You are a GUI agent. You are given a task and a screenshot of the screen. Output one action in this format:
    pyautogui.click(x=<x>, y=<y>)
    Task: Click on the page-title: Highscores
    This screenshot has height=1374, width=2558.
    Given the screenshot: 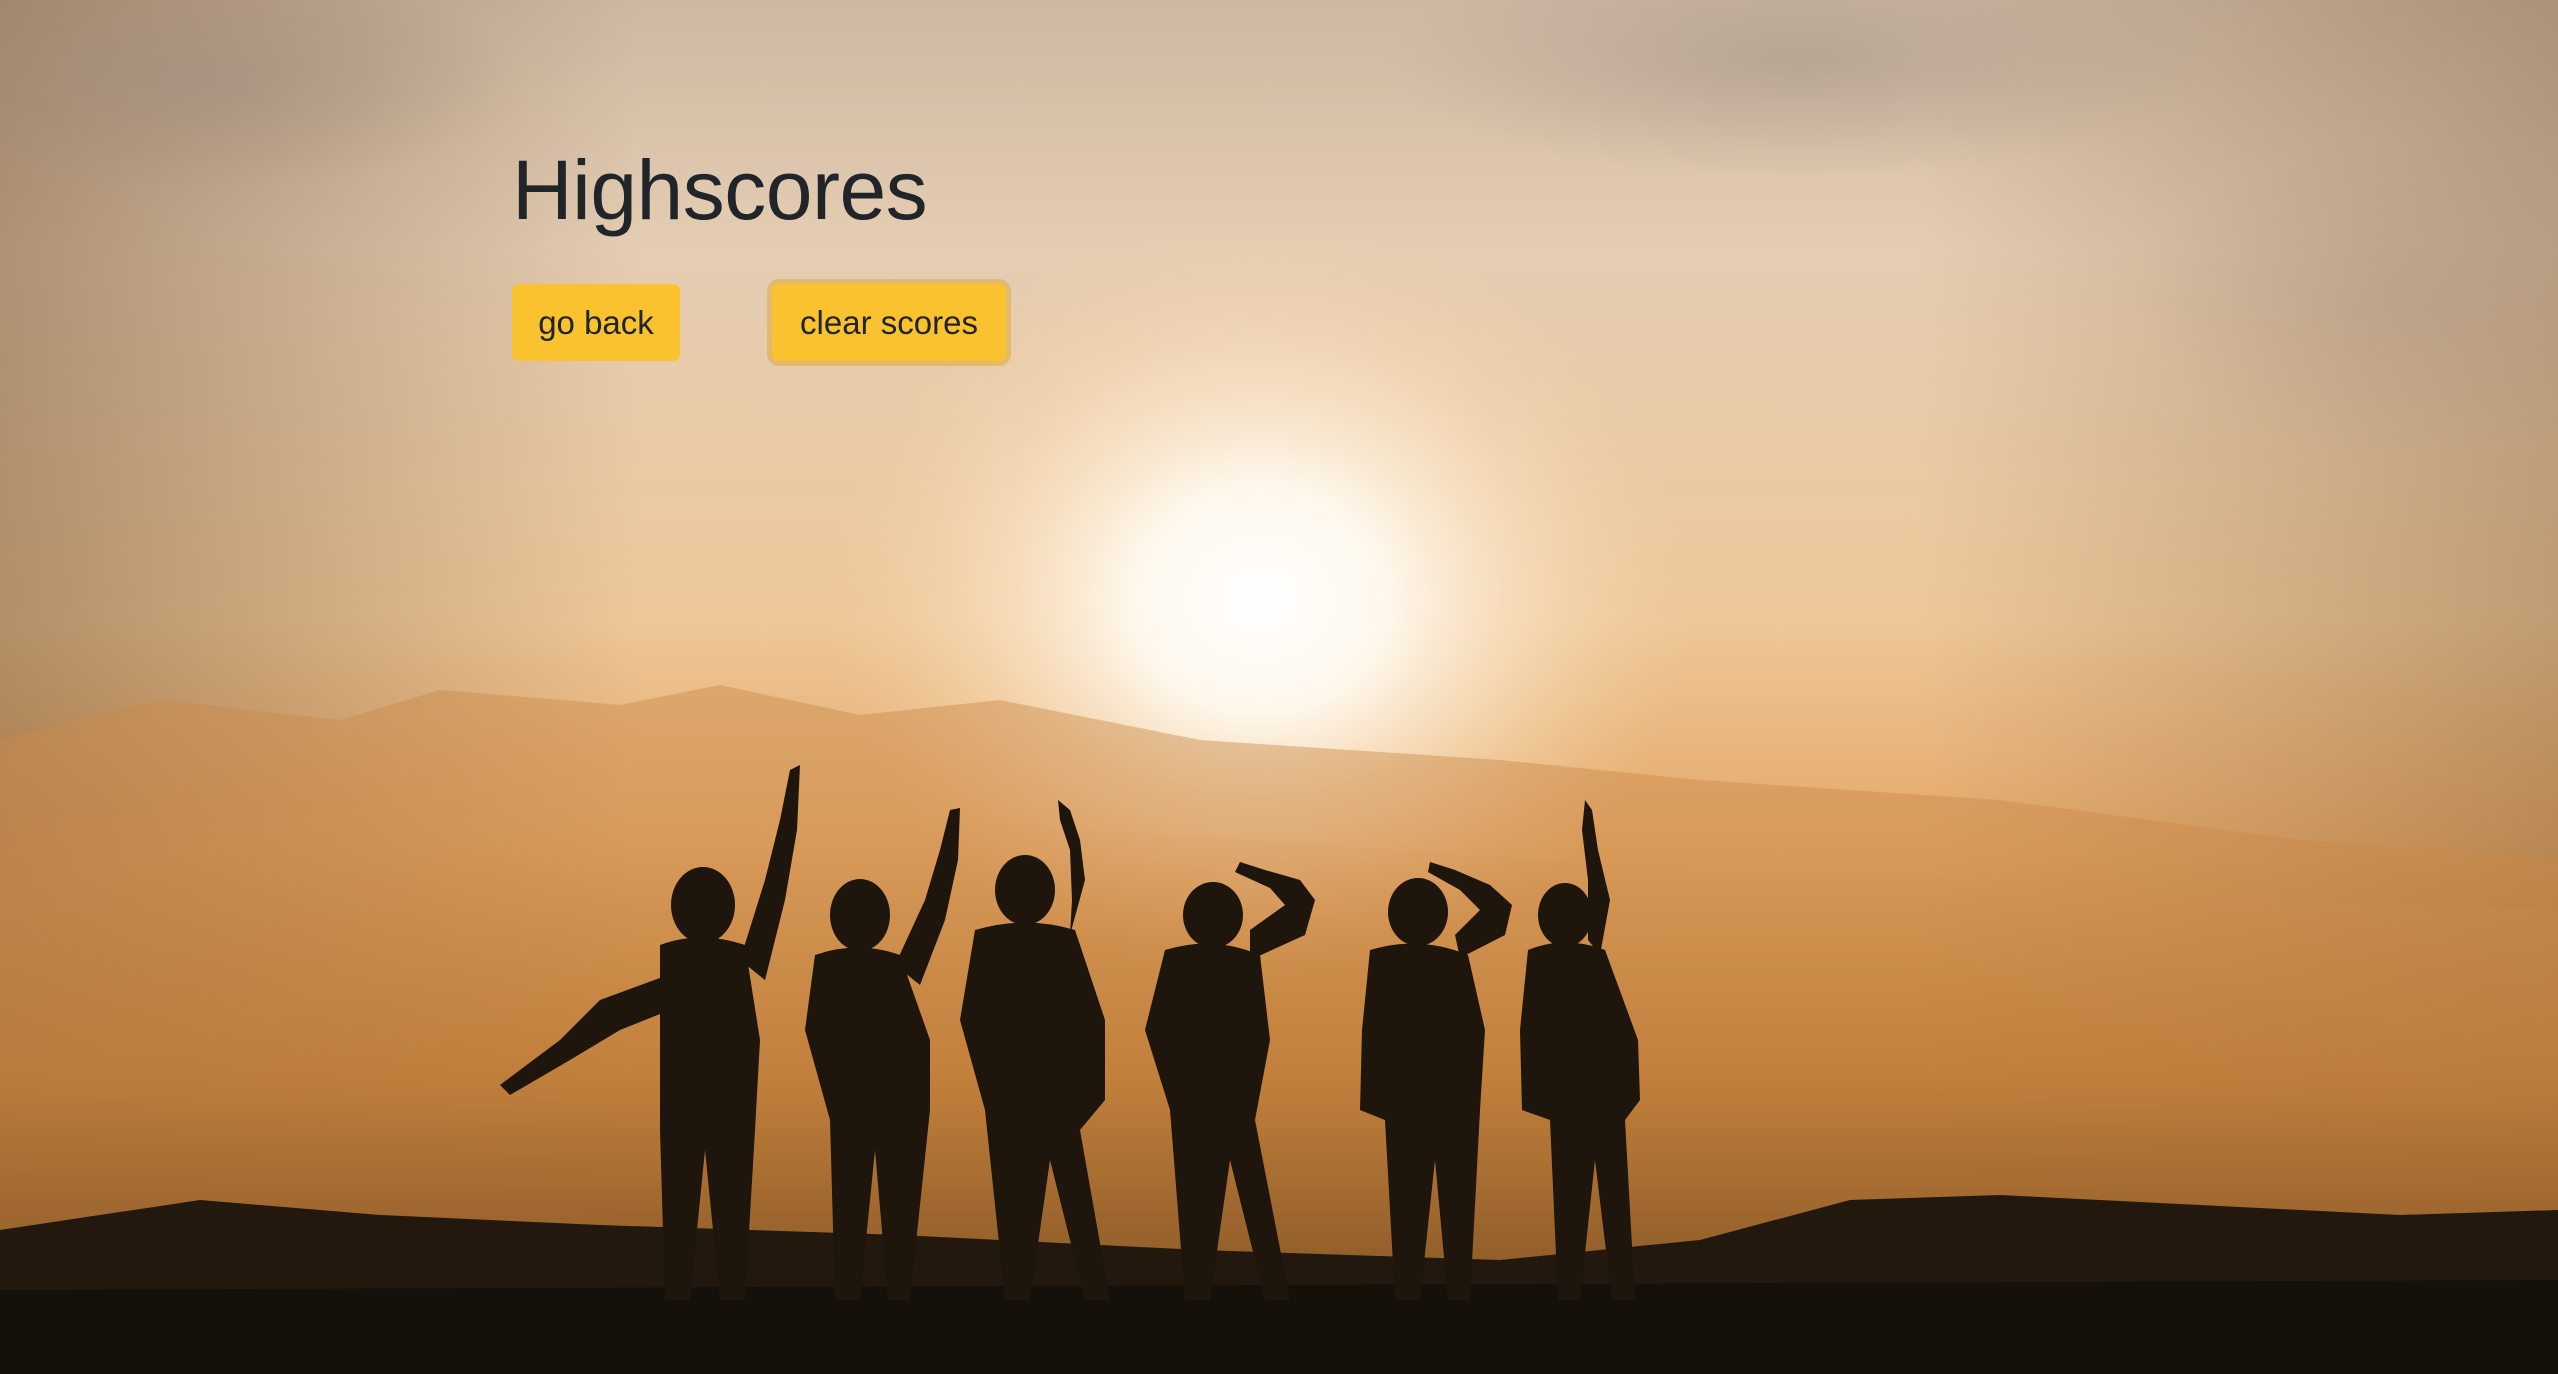 What is the action you would take?
    pyautogui.click(x=720, y=190)
    